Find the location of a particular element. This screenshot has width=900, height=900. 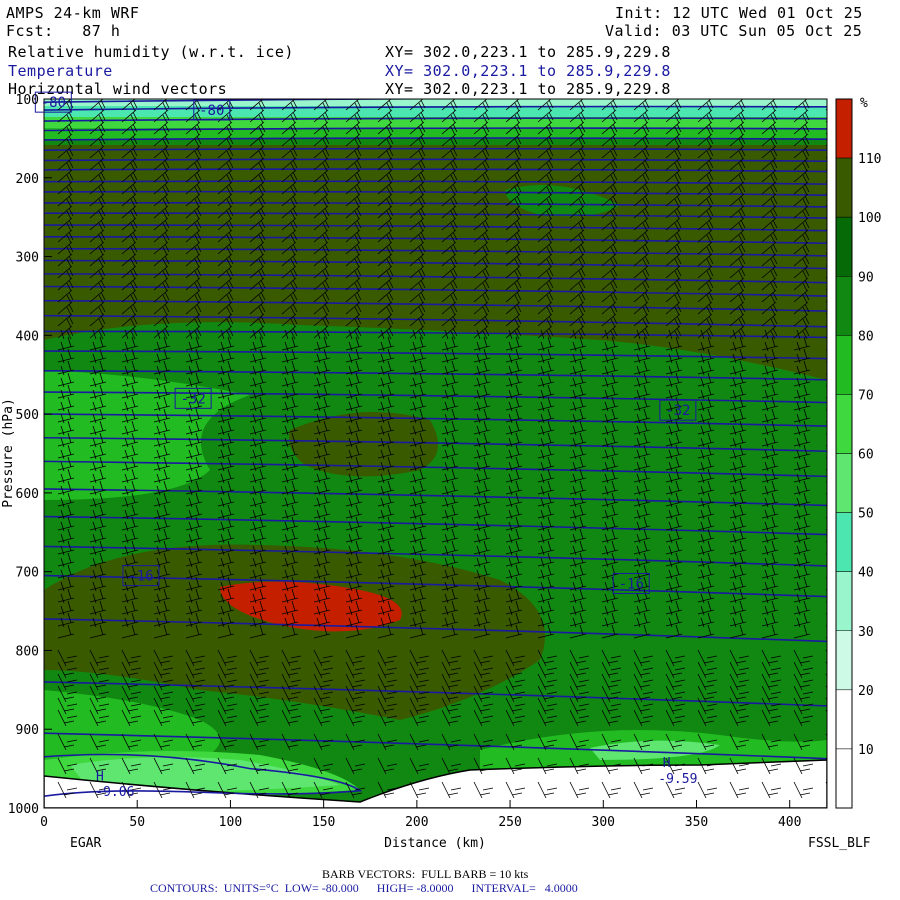

y-tick-label: 300 is located at coordinates (27, 258).